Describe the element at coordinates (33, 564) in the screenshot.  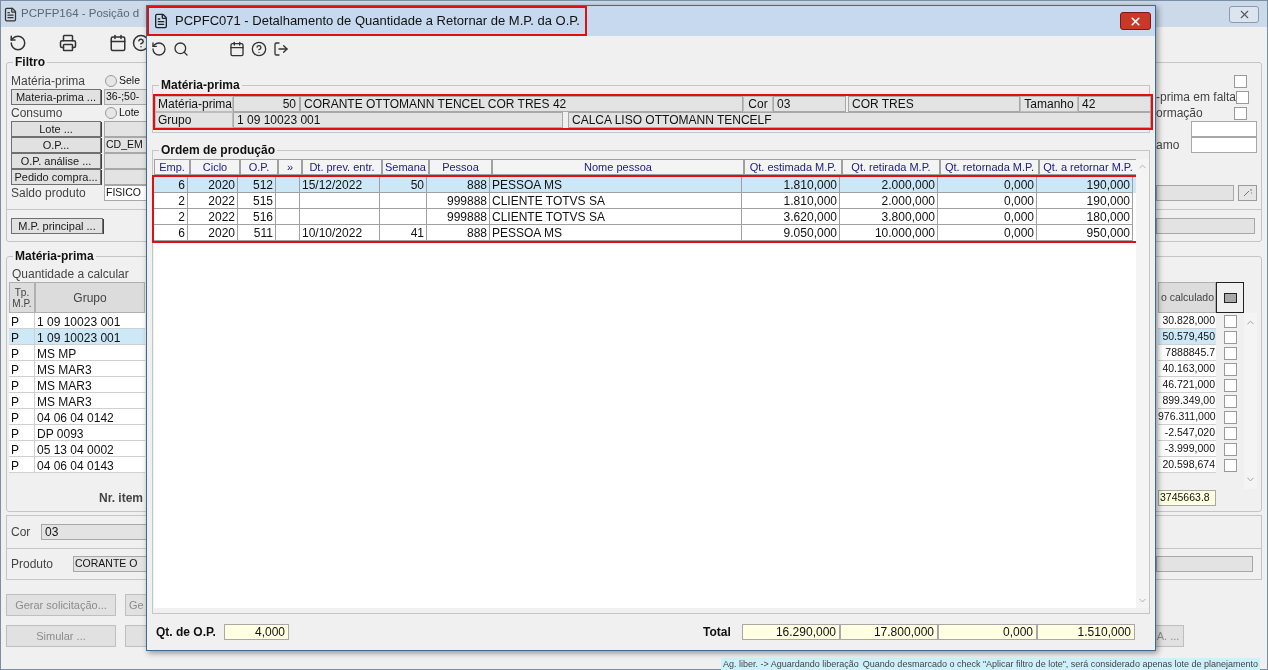
I see `field-label: Produto` at that location.